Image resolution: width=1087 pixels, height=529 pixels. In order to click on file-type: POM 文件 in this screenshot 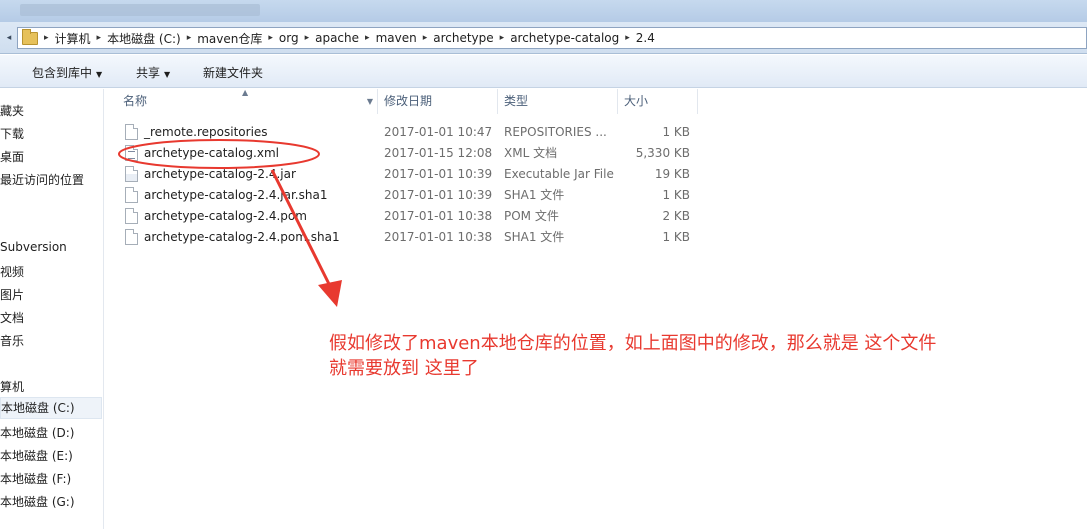, I will do `click(531, 216)`.